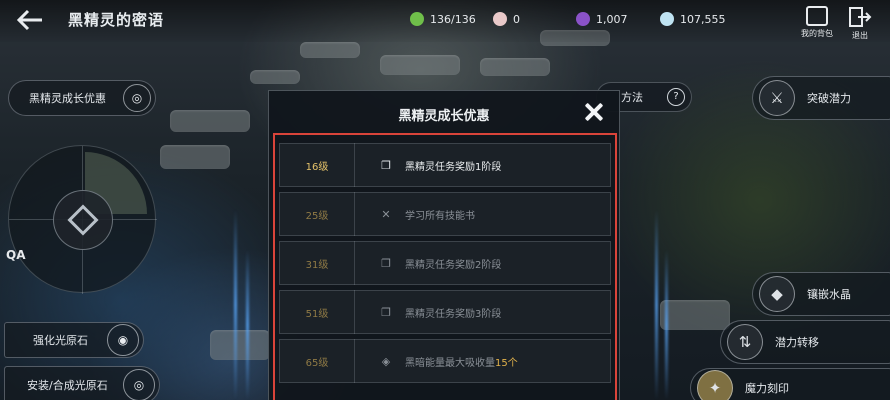 Image resolution: width=890 pixels, height=400 pixels. Describe the element at coordinates (500, 19) in the screenshot. I see `pearl-icon` at that location.